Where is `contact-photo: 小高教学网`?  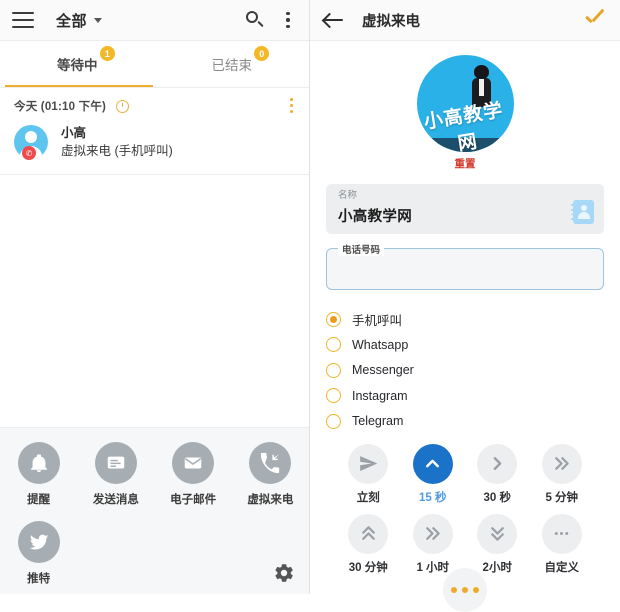
contact-photo: 小高教学网 is located at coordinates (465, 103).